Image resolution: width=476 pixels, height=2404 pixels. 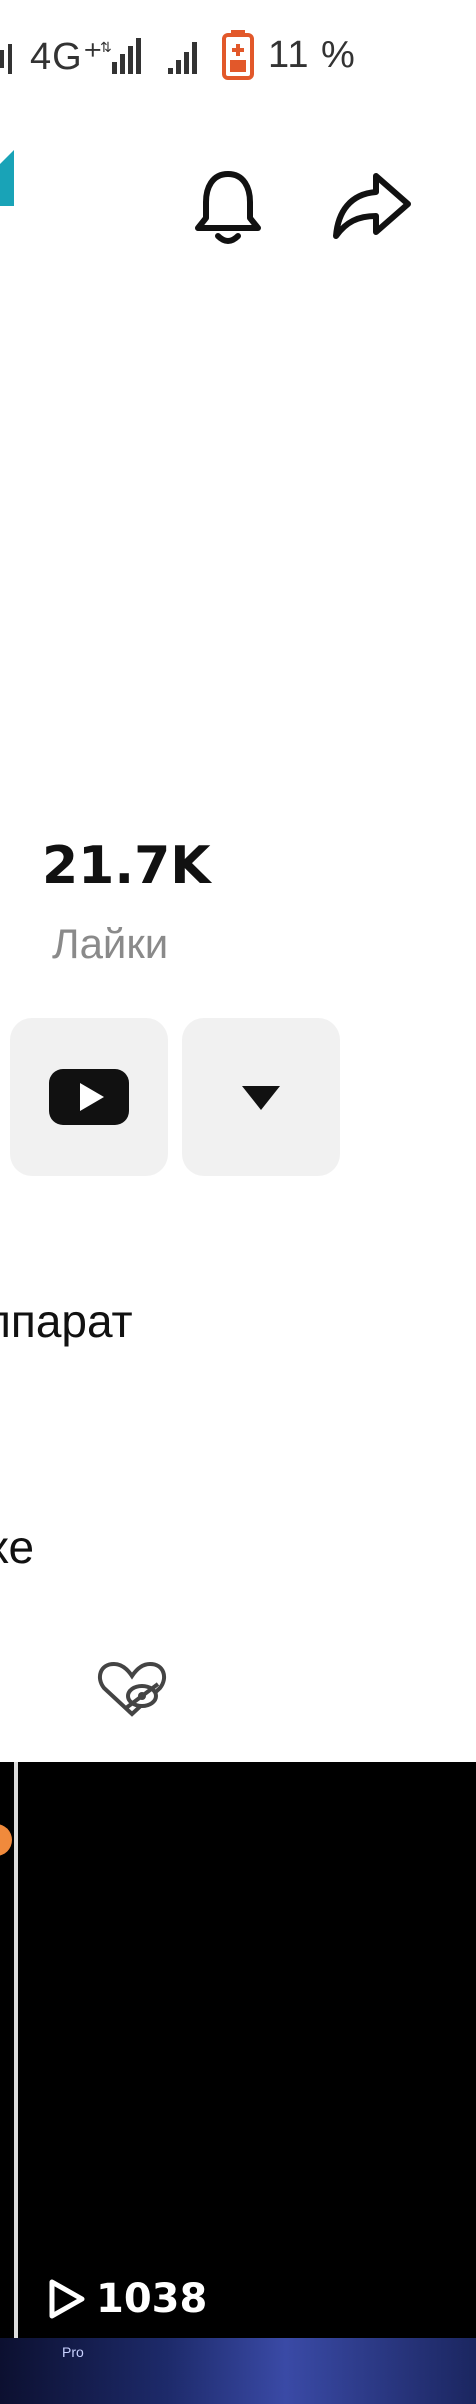 I want to click on play-icon, so click(x=67, y=2299).